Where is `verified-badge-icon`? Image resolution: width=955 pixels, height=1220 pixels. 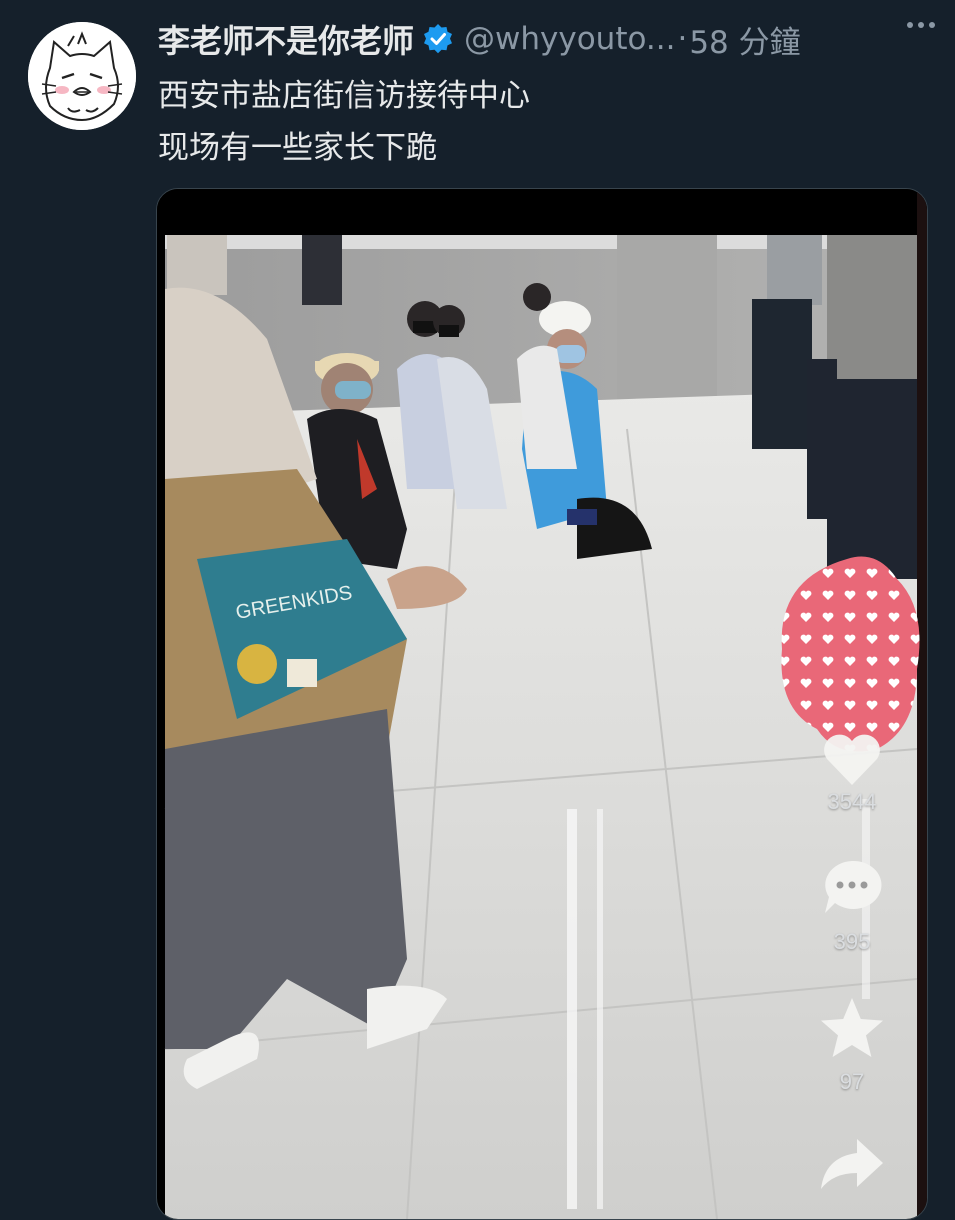
verified-badge-icon is located at coordinates (438, 39).